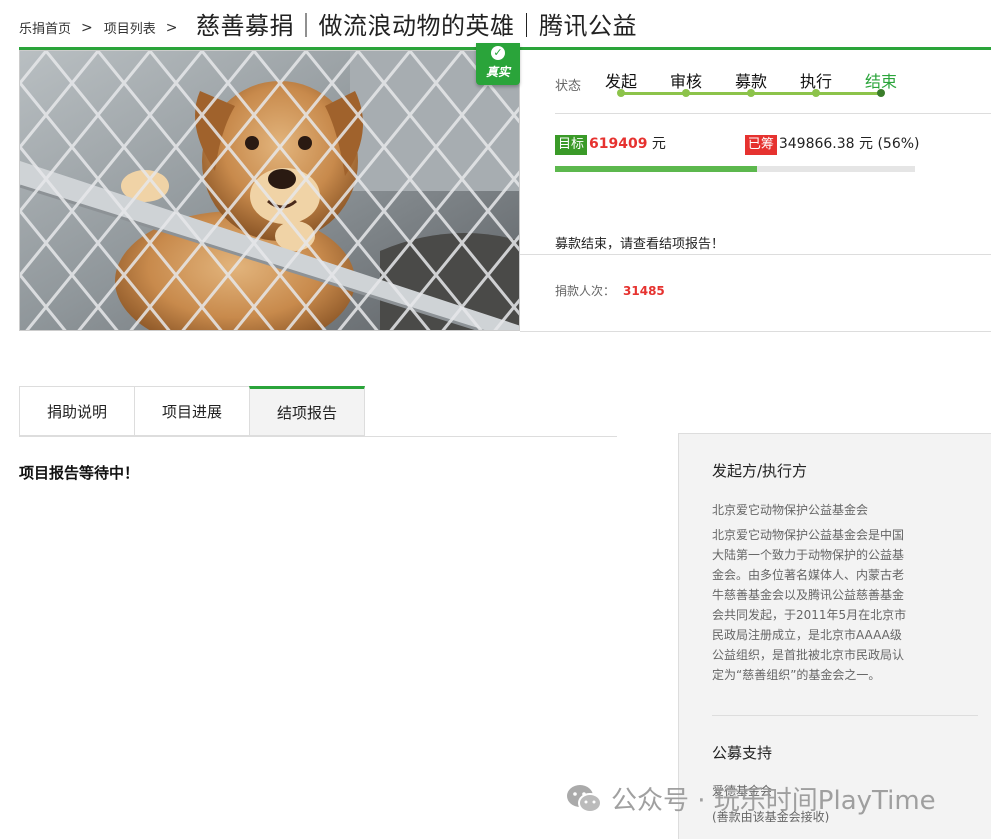  Describe the element at coordinates (898, 144) in the screenshot. I see `raised-percent: (56%)` at that location.